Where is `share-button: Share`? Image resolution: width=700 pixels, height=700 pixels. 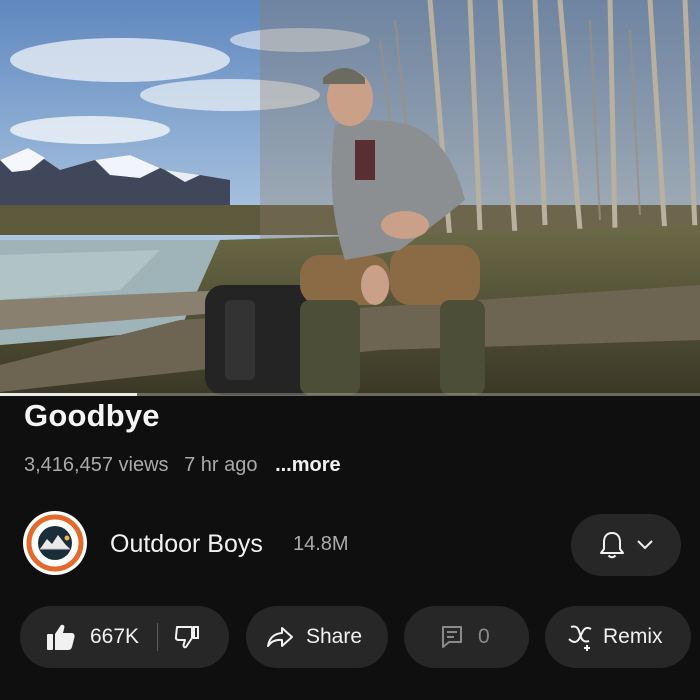 share-button: Share is located at coordinates (317, 637).